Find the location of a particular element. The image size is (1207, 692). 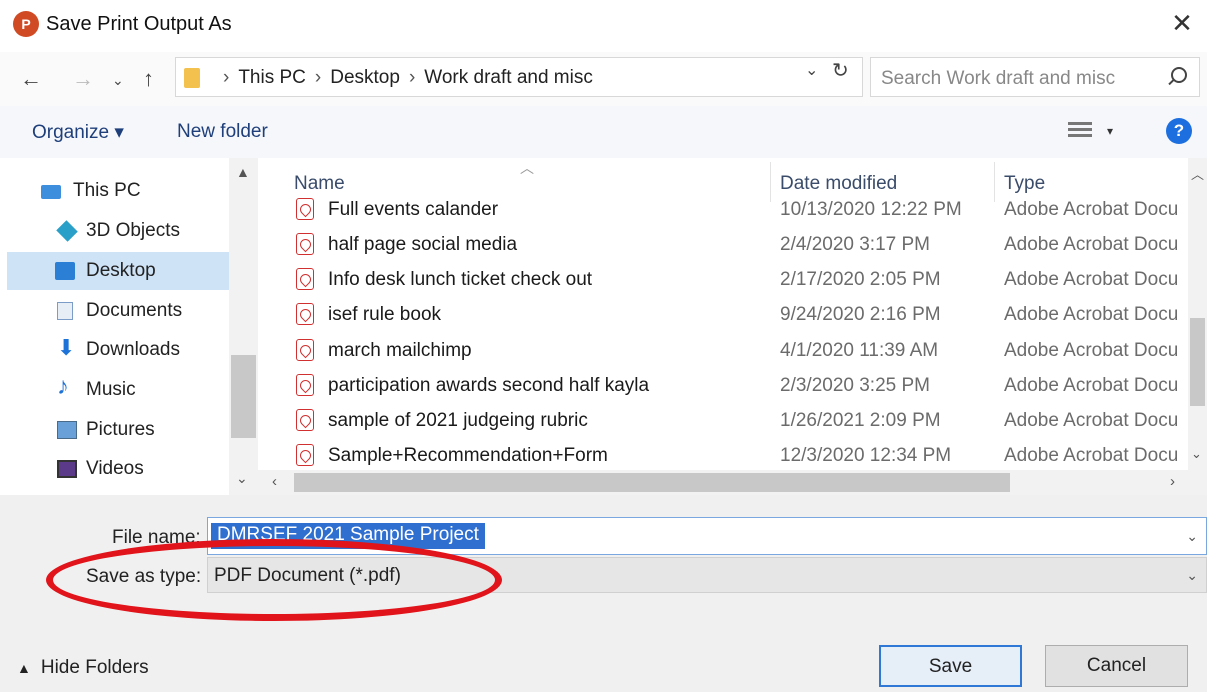

up-arrow-icon: ↑ is located at coordinates (148, 79).